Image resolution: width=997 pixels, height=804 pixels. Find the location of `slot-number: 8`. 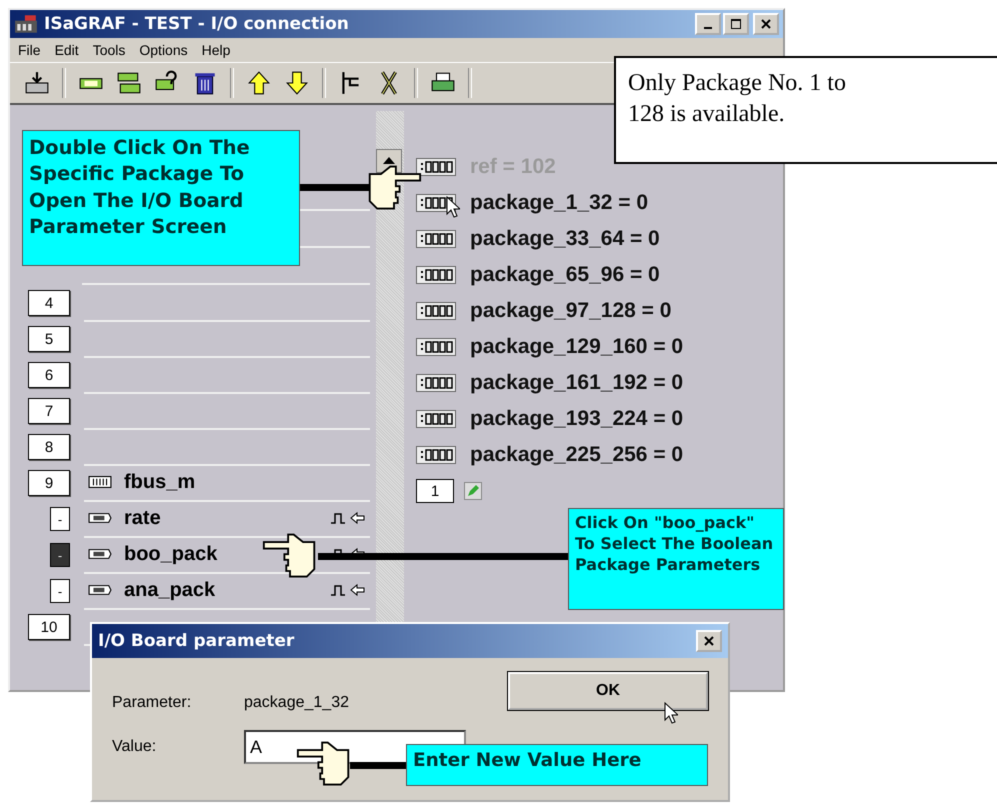

slot-number: 8 is located at coordinates (49, 447).